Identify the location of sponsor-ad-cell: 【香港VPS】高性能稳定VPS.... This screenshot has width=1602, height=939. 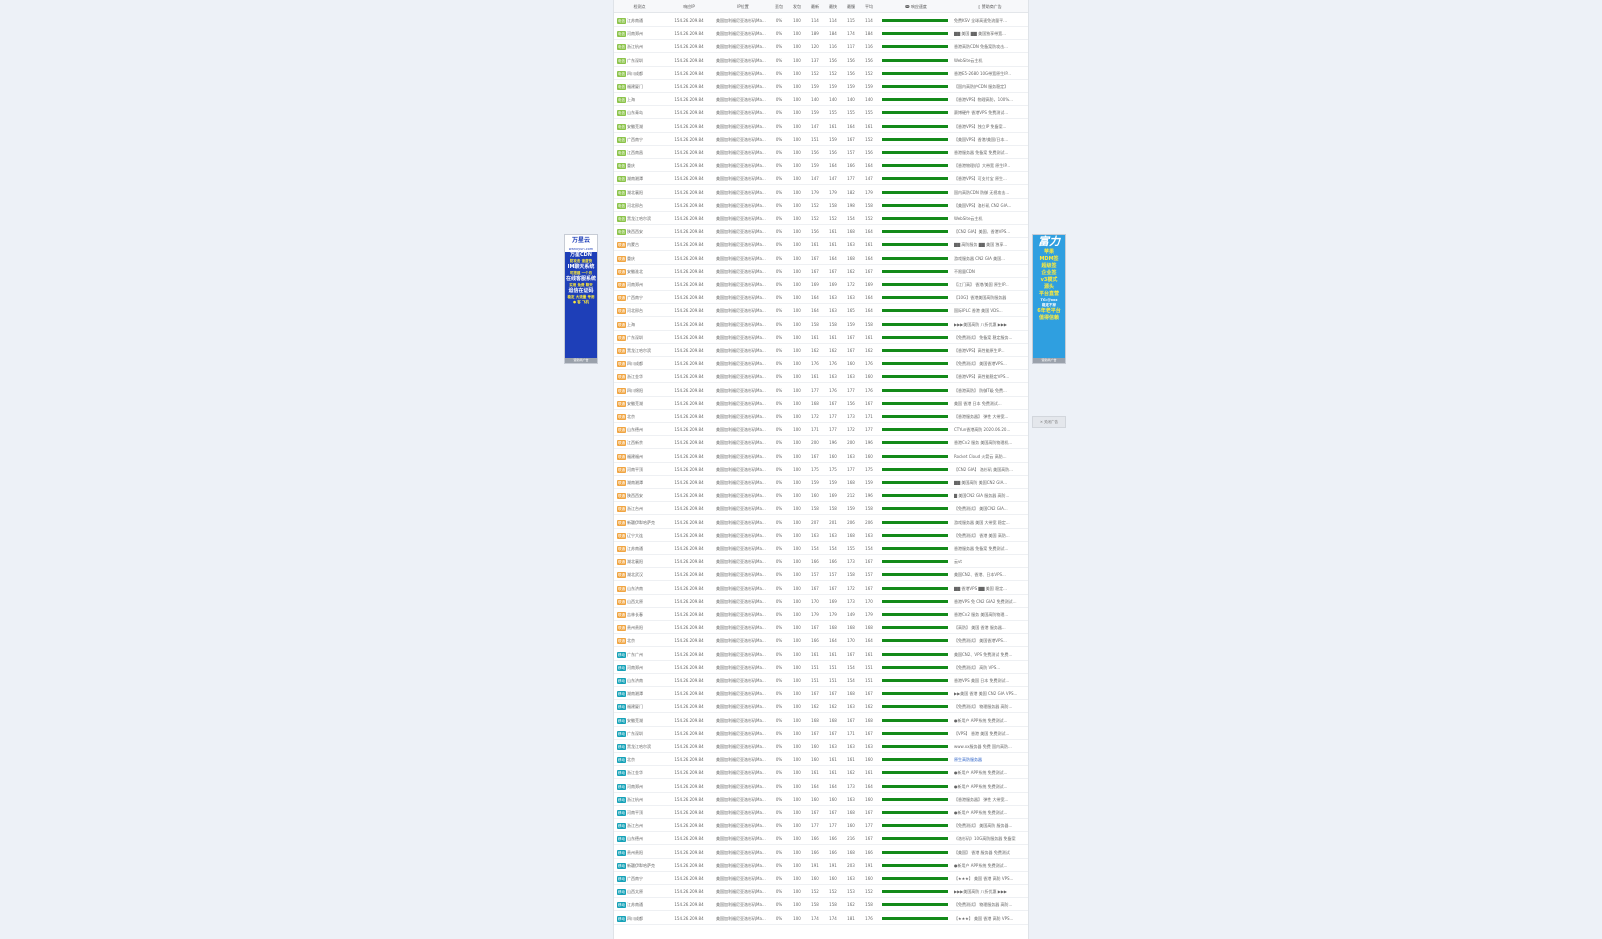
(990, 376).